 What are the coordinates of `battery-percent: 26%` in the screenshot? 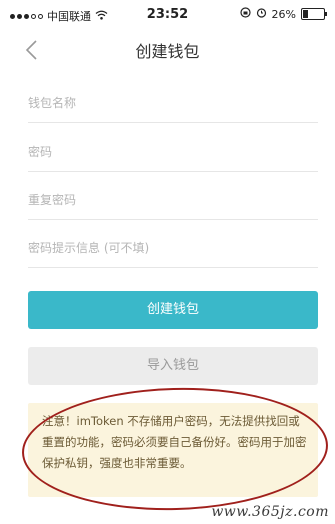 It's located at (283, 14).